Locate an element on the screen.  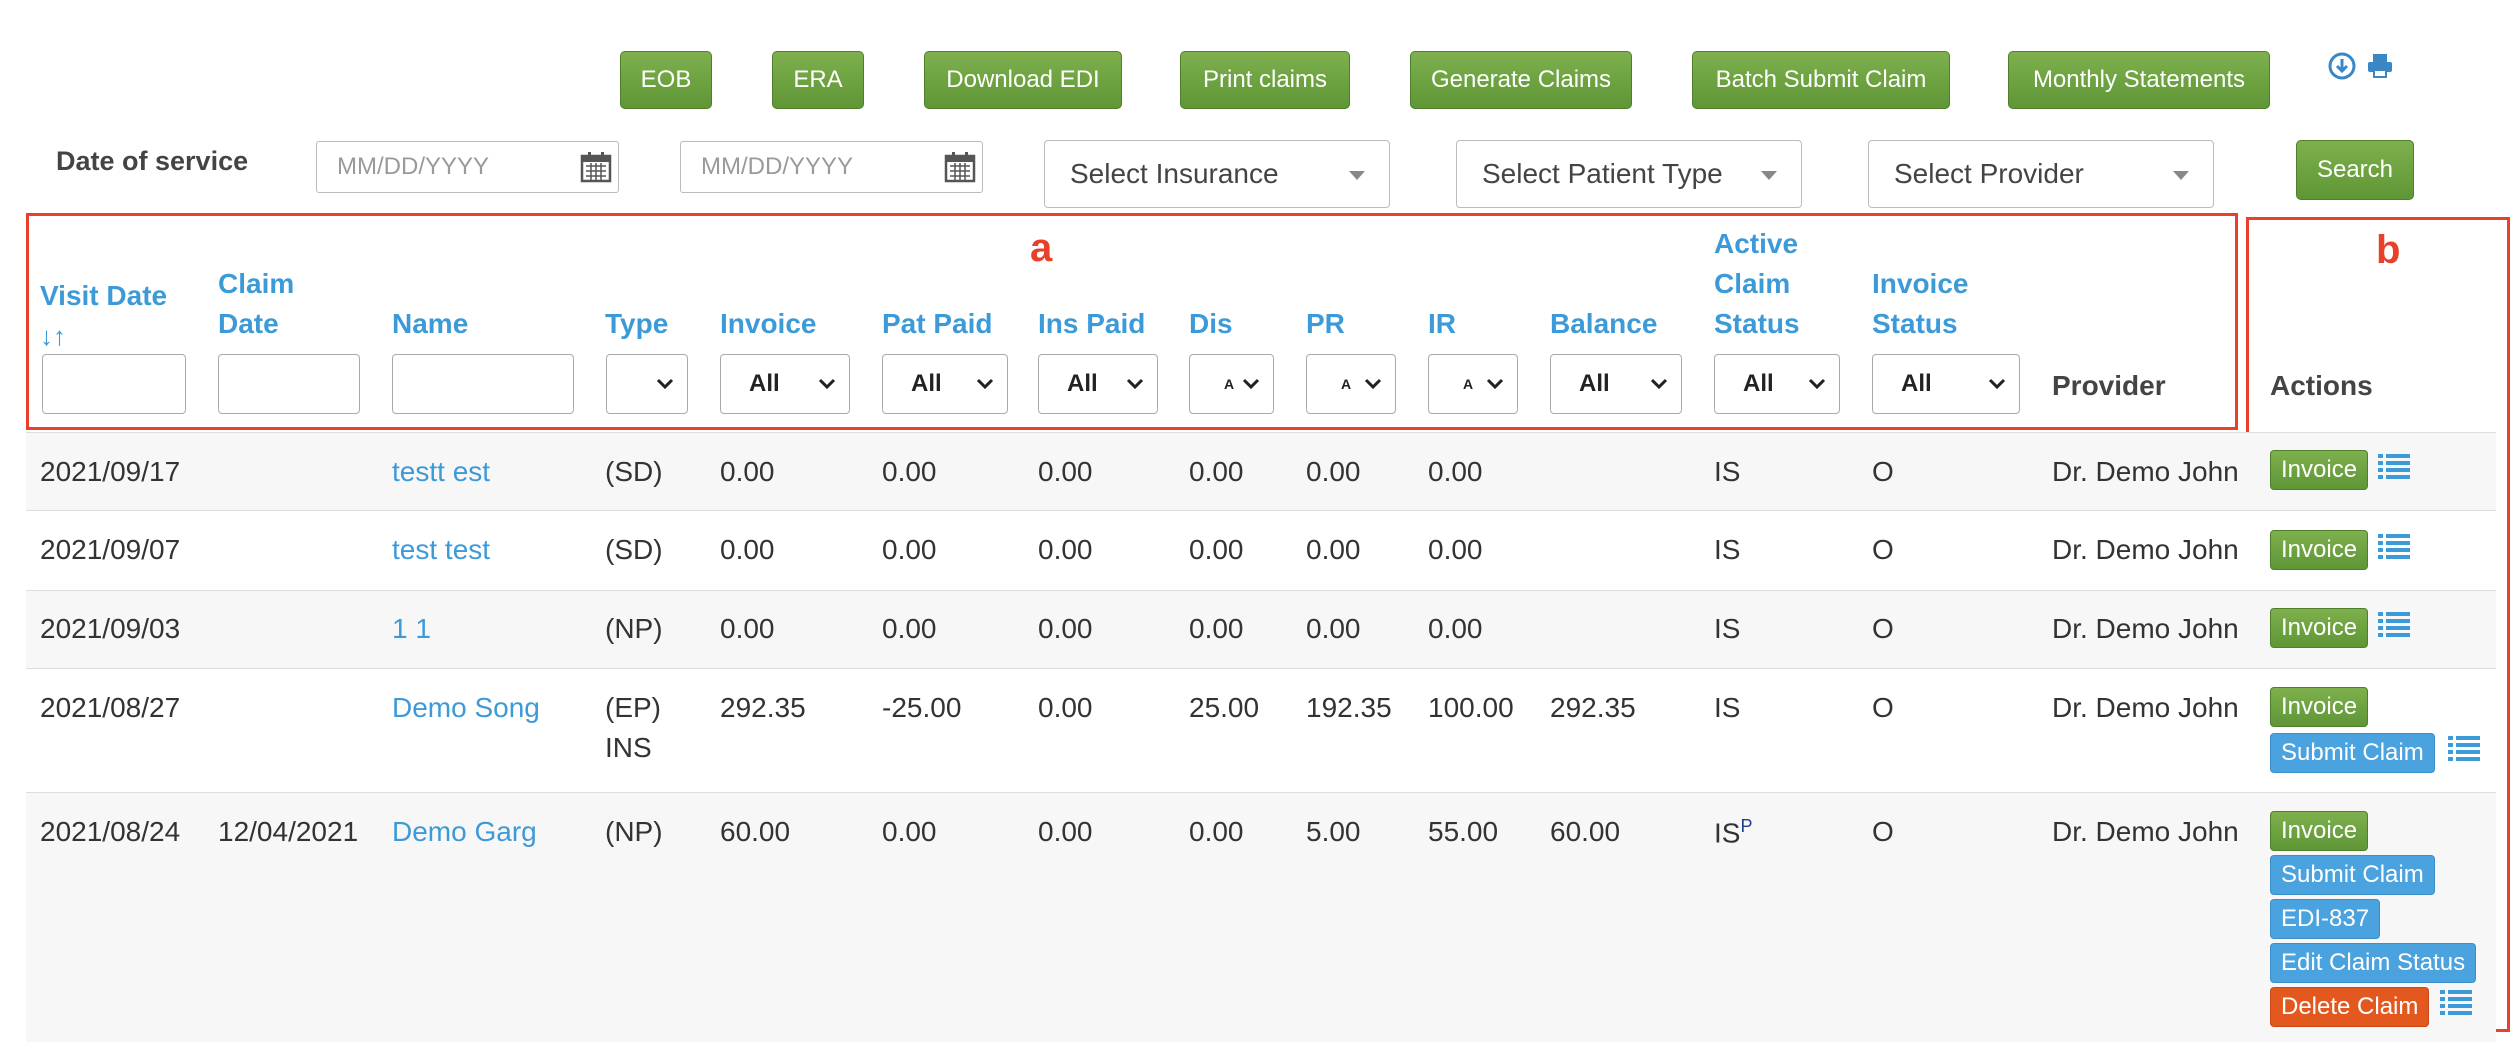
col-header-invoice-status: Invoice Status is located at coordinates (1920, 304).